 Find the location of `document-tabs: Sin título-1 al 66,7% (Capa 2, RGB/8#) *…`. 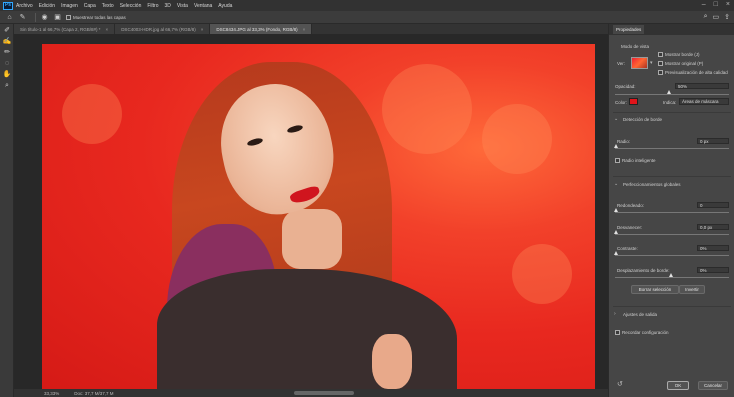

document-tabs: Sin título-1 al 66,7% (Capa 2, RGB/8#) *… is located at coordinates (311, 29).